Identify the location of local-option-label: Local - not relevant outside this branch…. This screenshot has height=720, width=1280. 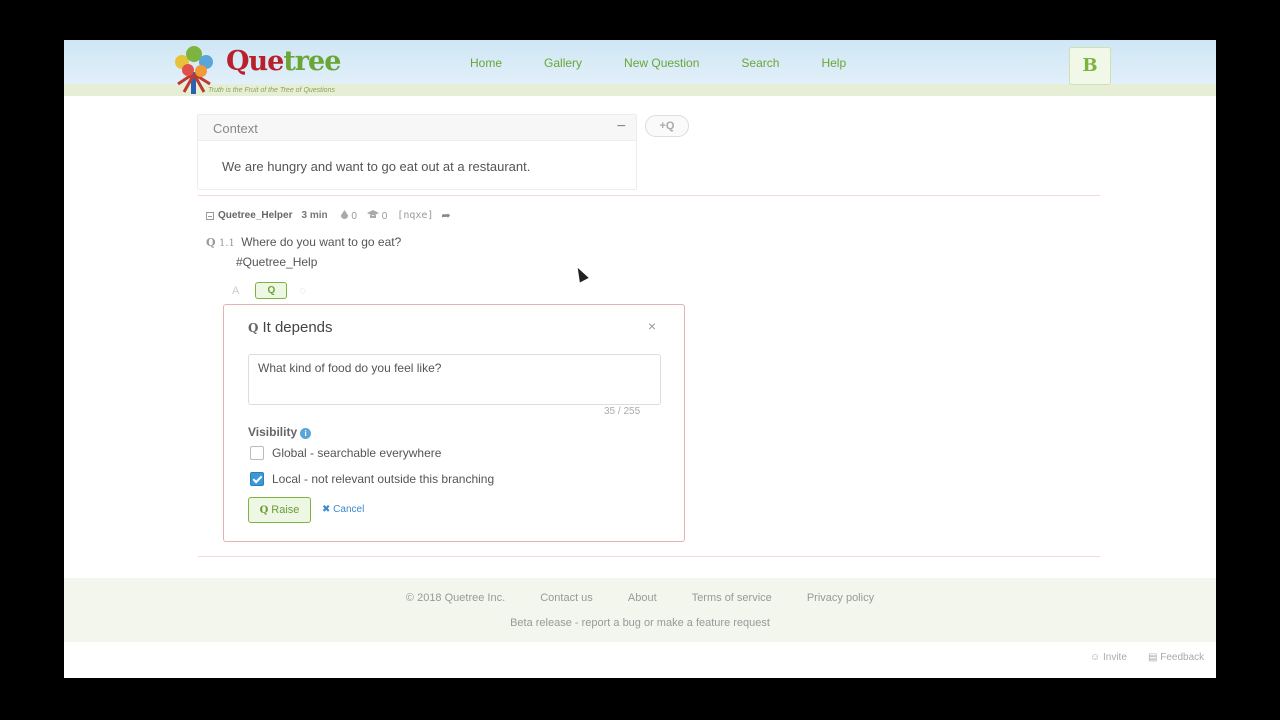
(383, 479).